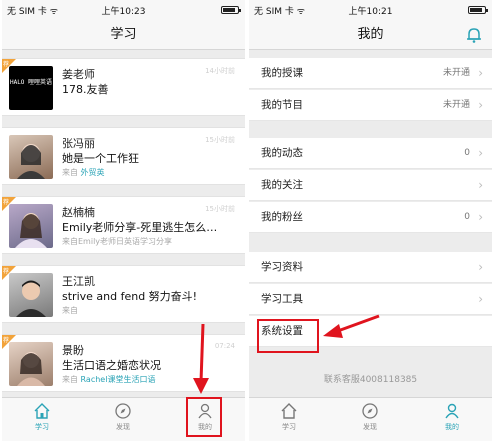 The height and width of the screenshot is (441, 493). Describe the element at coordinates (123, 35) in the screenshot. I see `nav-title: 学习` at that location.